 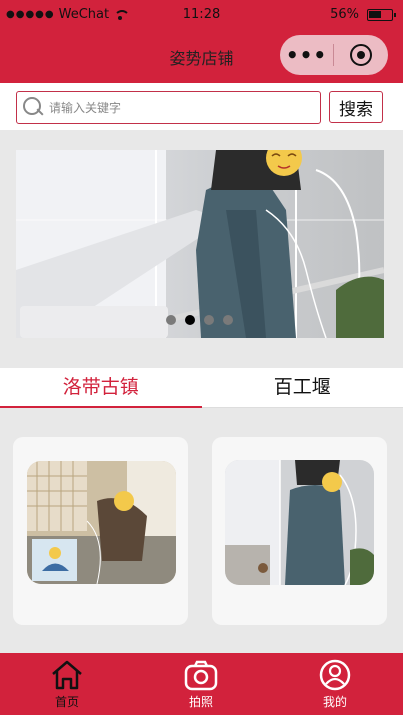 I want to click on close-button, so click(x=360, y=55).